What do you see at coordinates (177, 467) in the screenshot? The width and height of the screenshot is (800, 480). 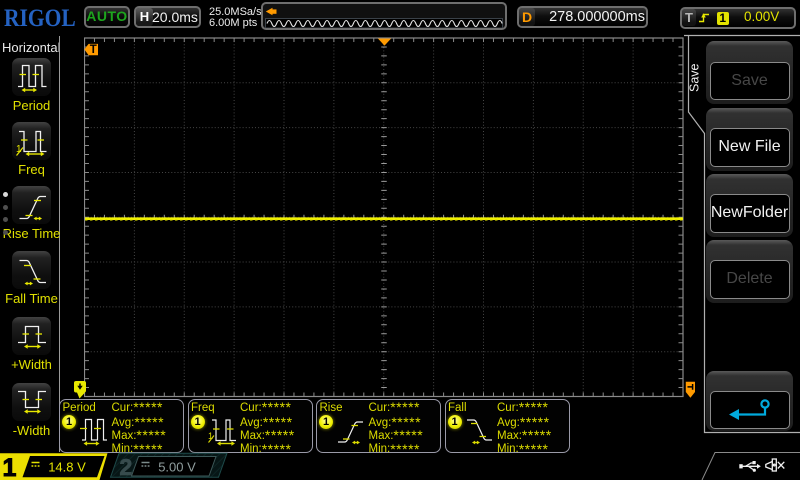 I see `svg-text: 5.00 V` at bounding box center [177, 467].